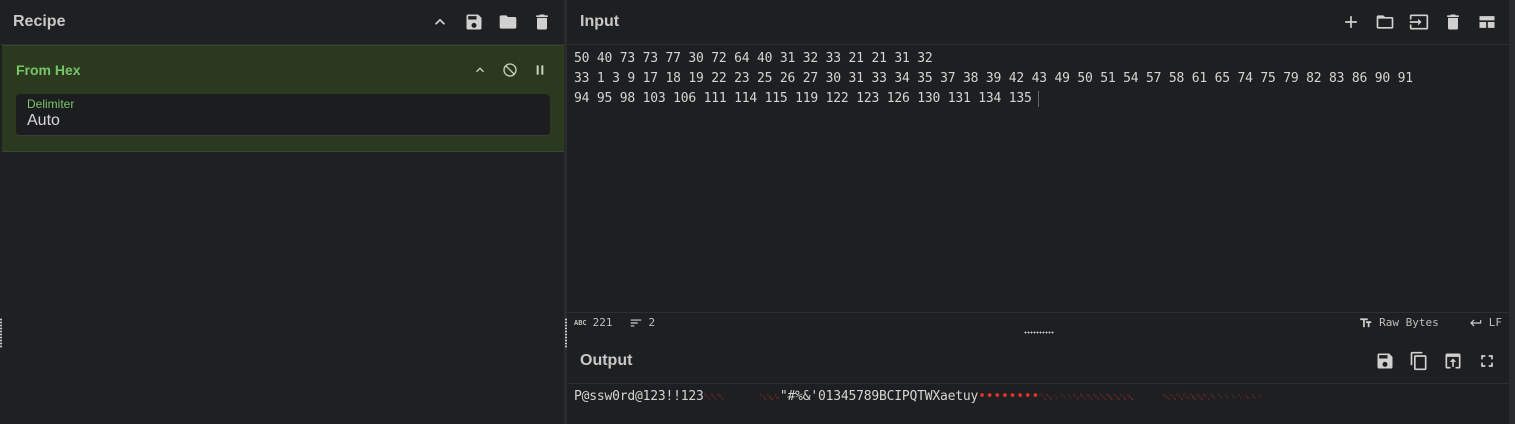 The height and width of the screenshot is (424, 1515). I want to click on from-hex-operation: From Hex Delimiter Auto, so click(283, 98).